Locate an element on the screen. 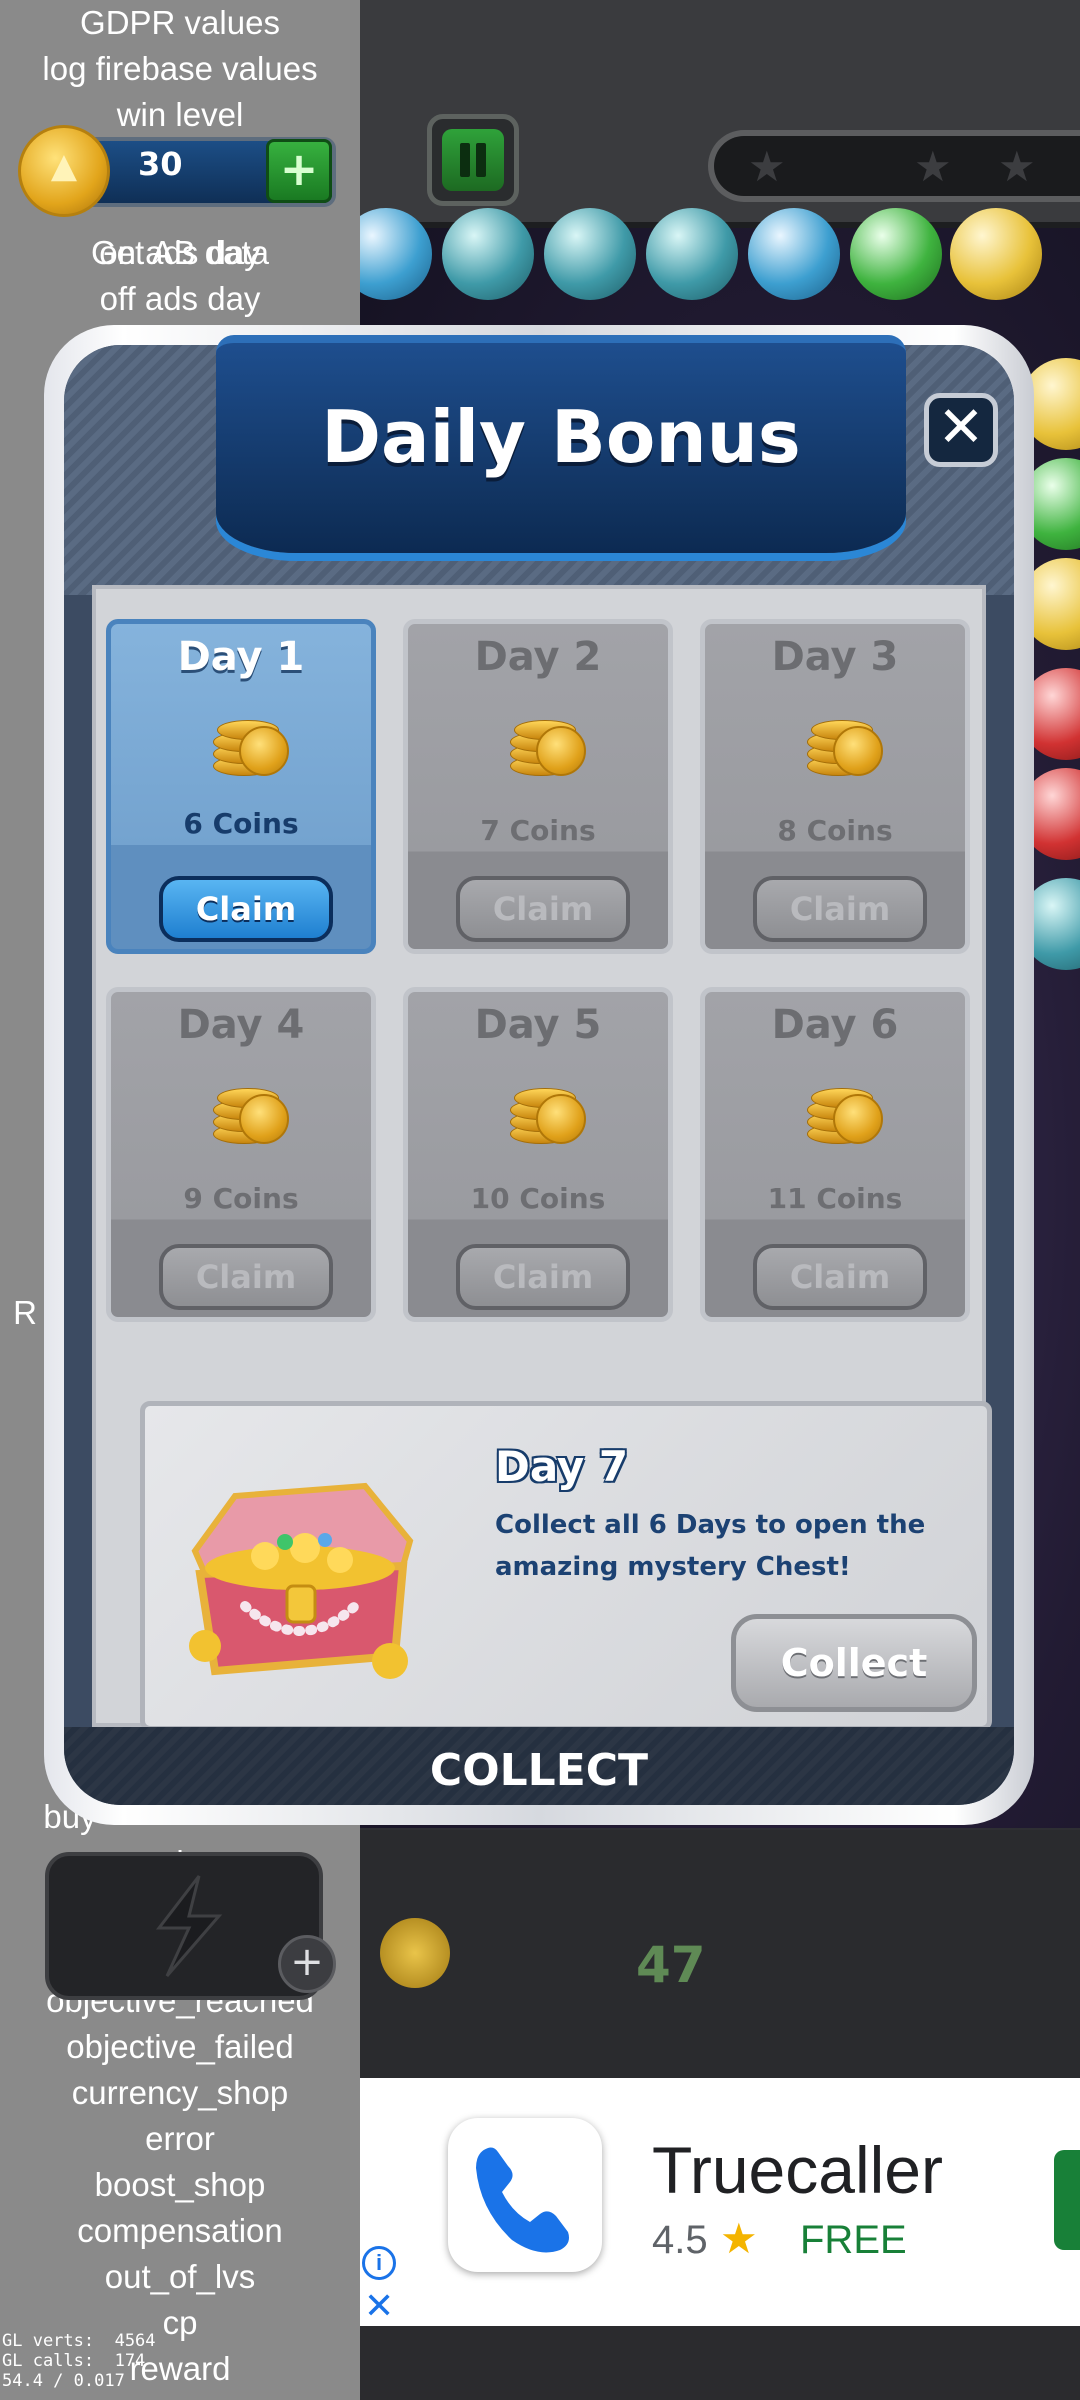 The image size is (1080, 2400). dialog-title: Daily Bonus is located at coordinates (561, 437).